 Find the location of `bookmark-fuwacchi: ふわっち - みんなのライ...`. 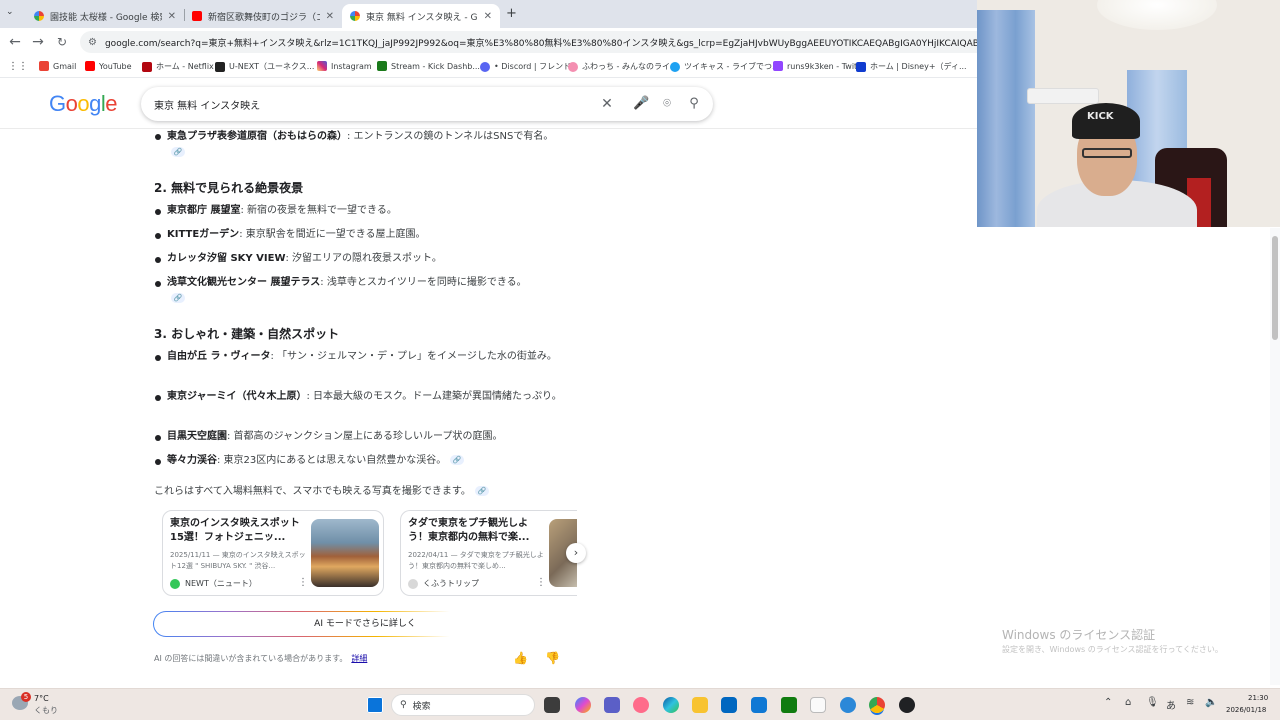

bookmark-fuwacchi: ふわっち - みんなのライ... is located at coordinates (623, 66).